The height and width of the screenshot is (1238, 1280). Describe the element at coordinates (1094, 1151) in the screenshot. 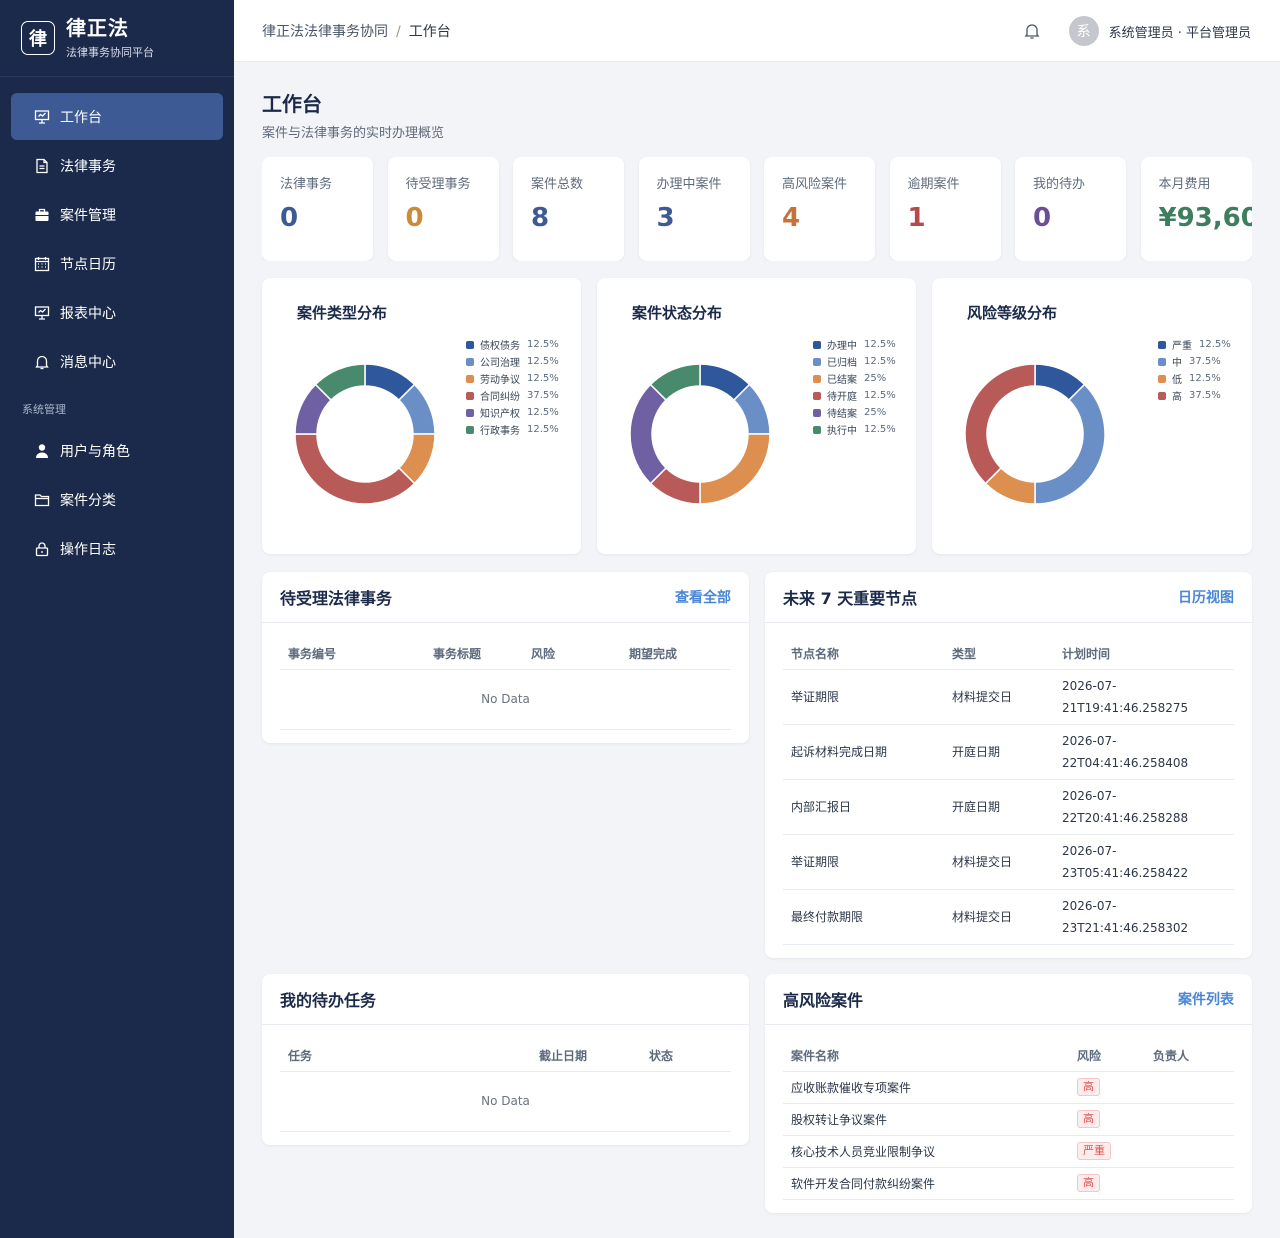

I see `risk-badge: 严重` at that location.